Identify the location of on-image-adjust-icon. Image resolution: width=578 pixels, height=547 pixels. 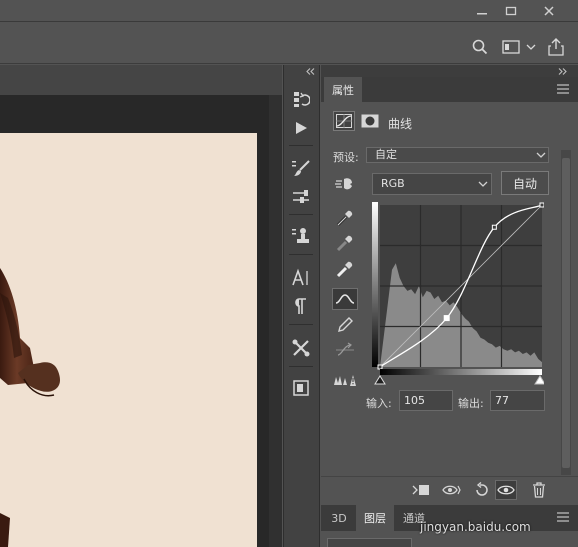
(343, 184).